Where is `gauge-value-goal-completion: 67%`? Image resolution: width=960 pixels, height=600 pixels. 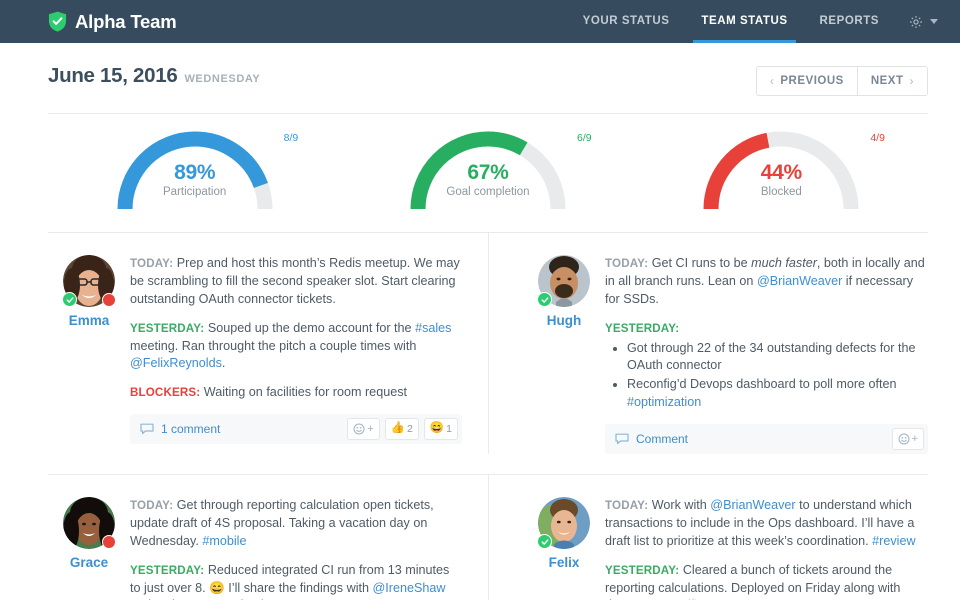
gauge-value-goal-completion: 67% is located at coordinates (488, 172).